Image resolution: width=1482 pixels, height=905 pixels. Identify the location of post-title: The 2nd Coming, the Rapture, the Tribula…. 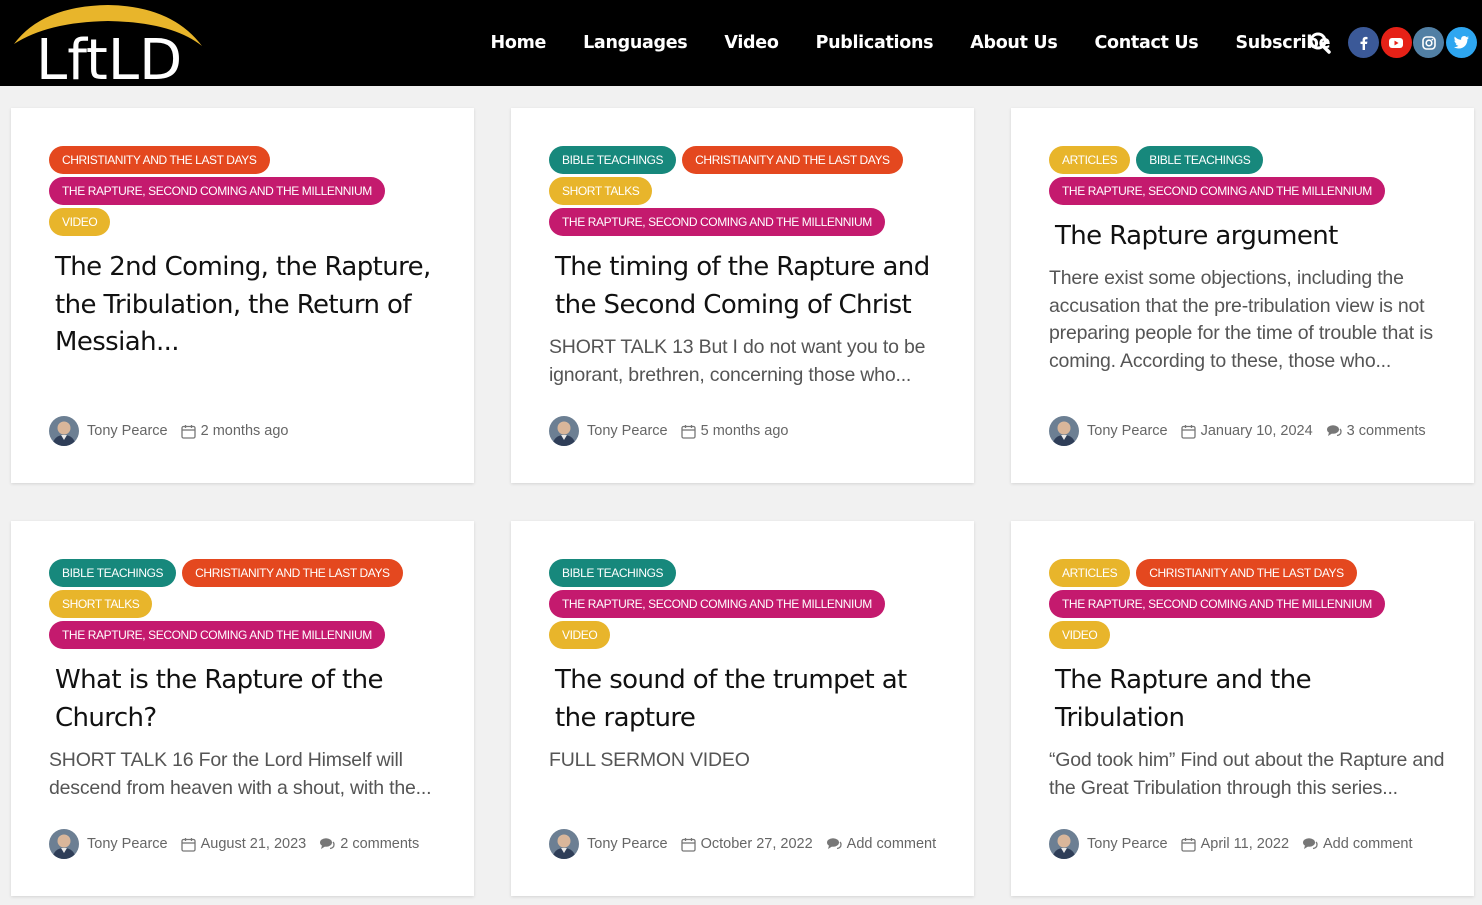
(250, 305).